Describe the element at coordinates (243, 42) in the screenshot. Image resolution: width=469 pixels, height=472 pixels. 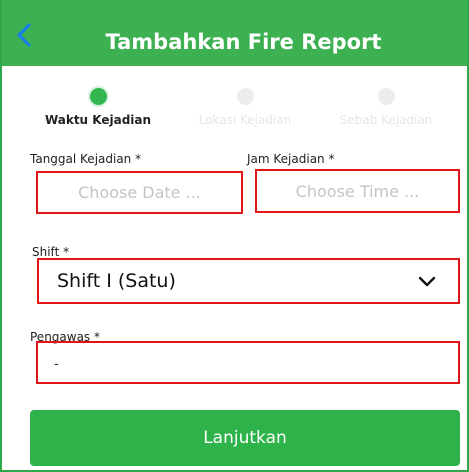
I see `page-title: Tambahkan Fire Report` at that location.